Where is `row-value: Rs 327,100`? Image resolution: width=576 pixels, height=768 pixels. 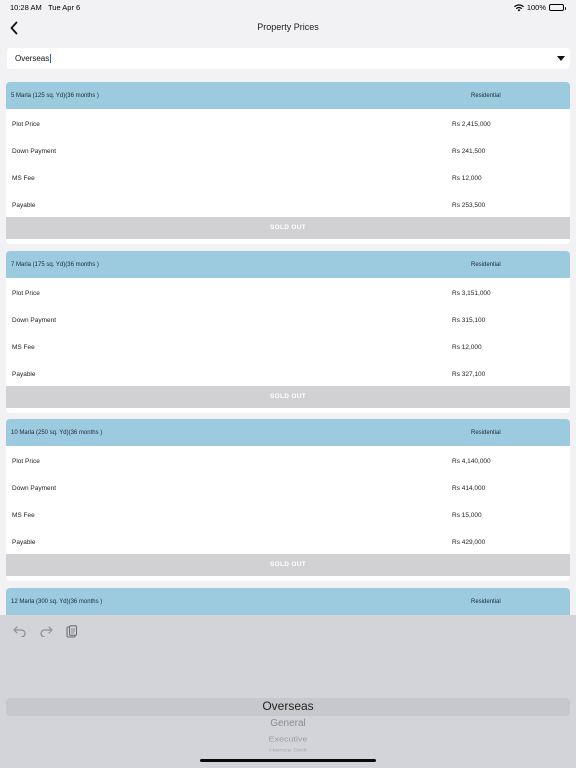 row-value: Rs 327,100 is located at coordinates (469, 374).